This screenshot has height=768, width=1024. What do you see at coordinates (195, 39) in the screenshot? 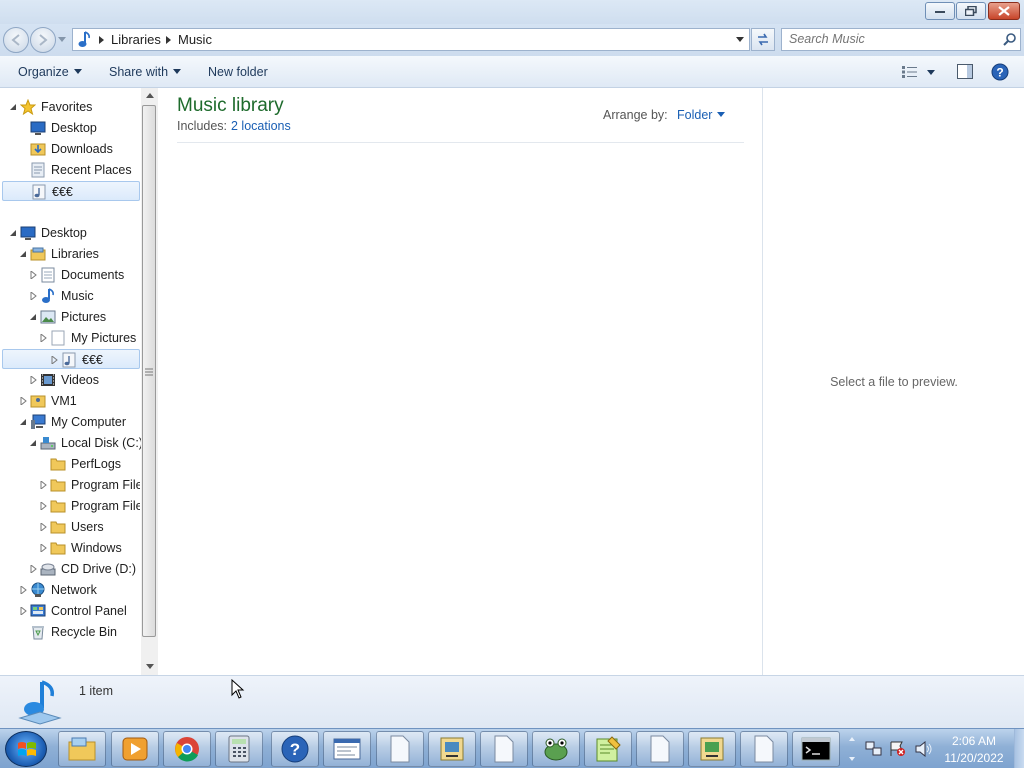
I see `breadcrumb-music: Music` at bounding box center [195, 39].